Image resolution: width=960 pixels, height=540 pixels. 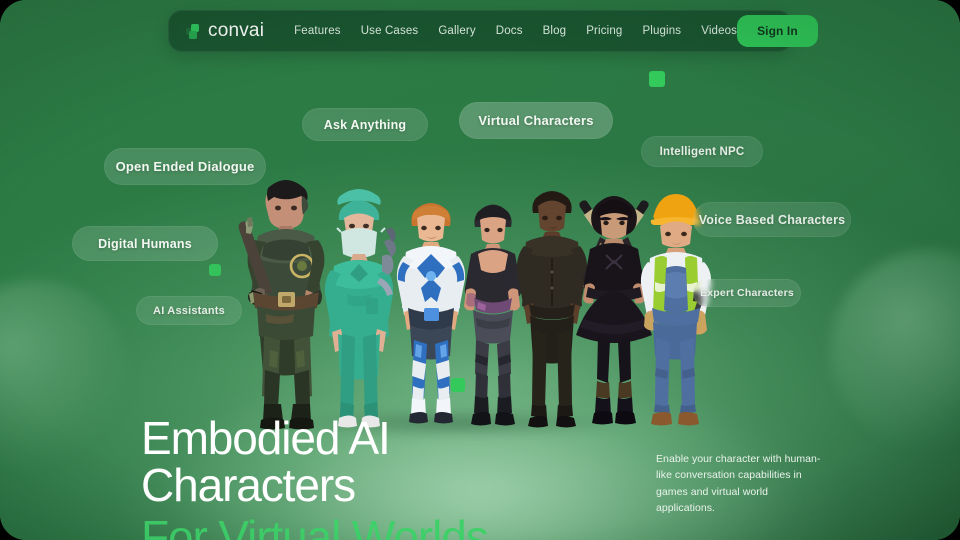 I want to click on pill-ask-anything: Ask Anything, so click(x=365, y=124).